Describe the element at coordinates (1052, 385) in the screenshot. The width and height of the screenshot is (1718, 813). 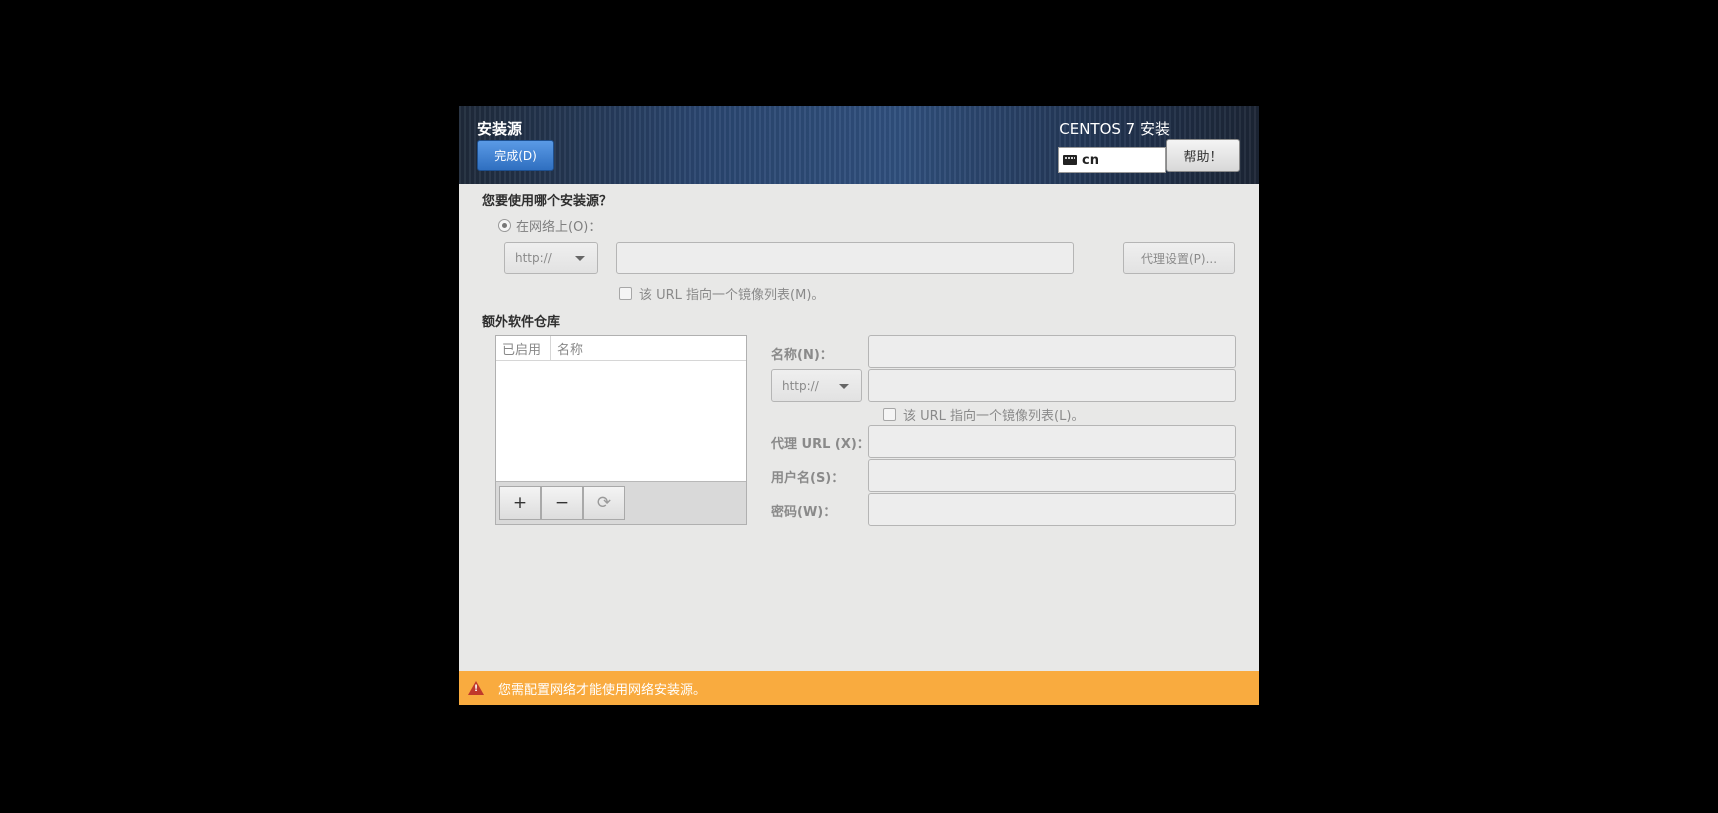
I see `repo-url-input` at that location.